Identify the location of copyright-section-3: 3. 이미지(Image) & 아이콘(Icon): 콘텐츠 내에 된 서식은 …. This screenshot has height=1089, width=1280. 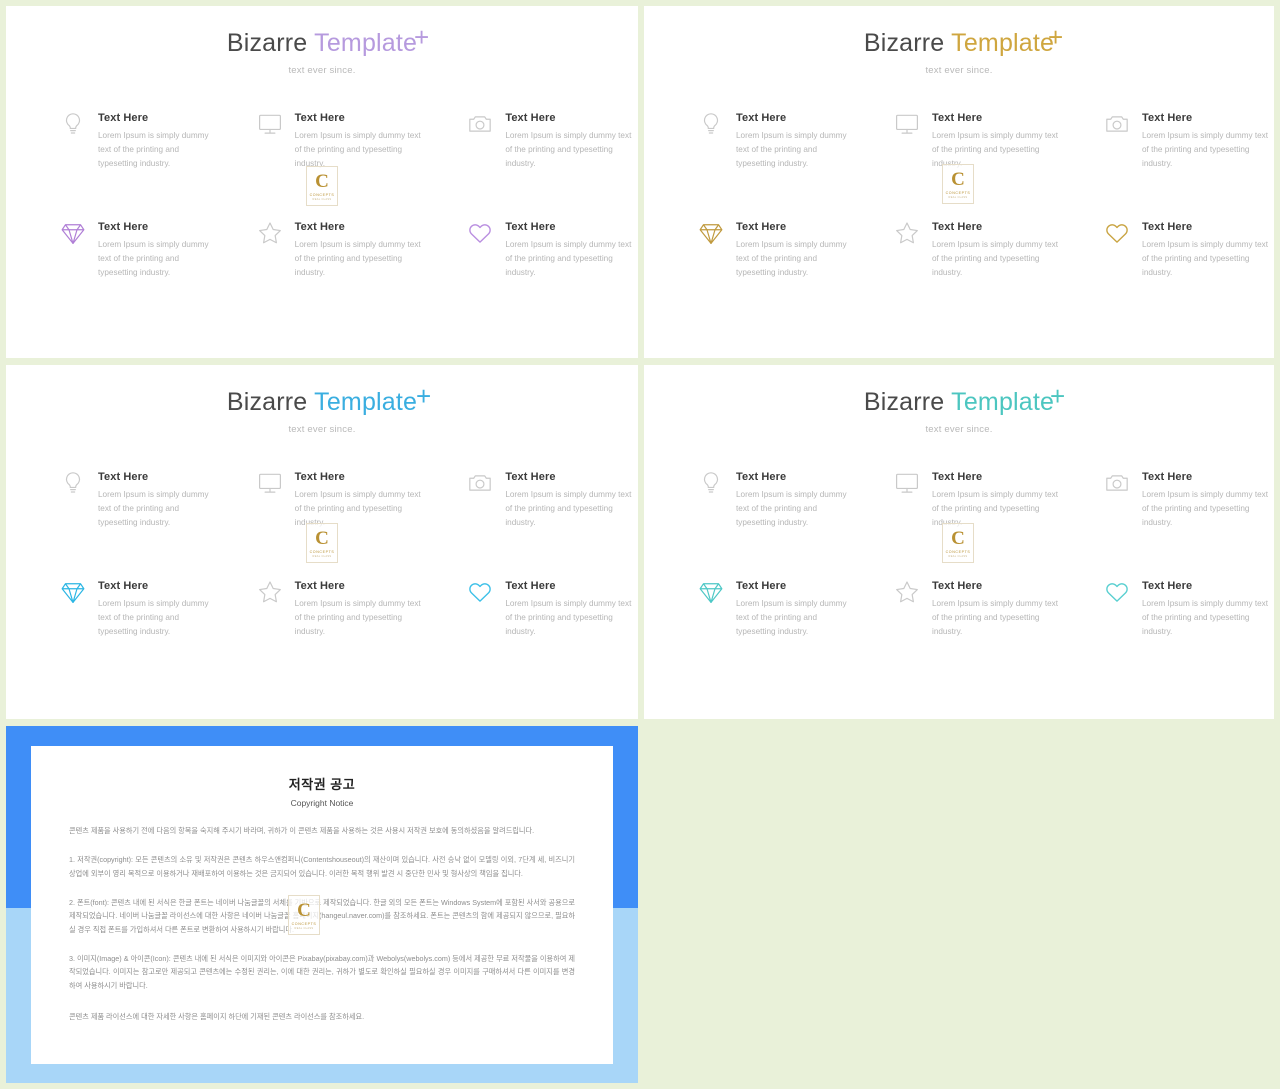
(322, 971).